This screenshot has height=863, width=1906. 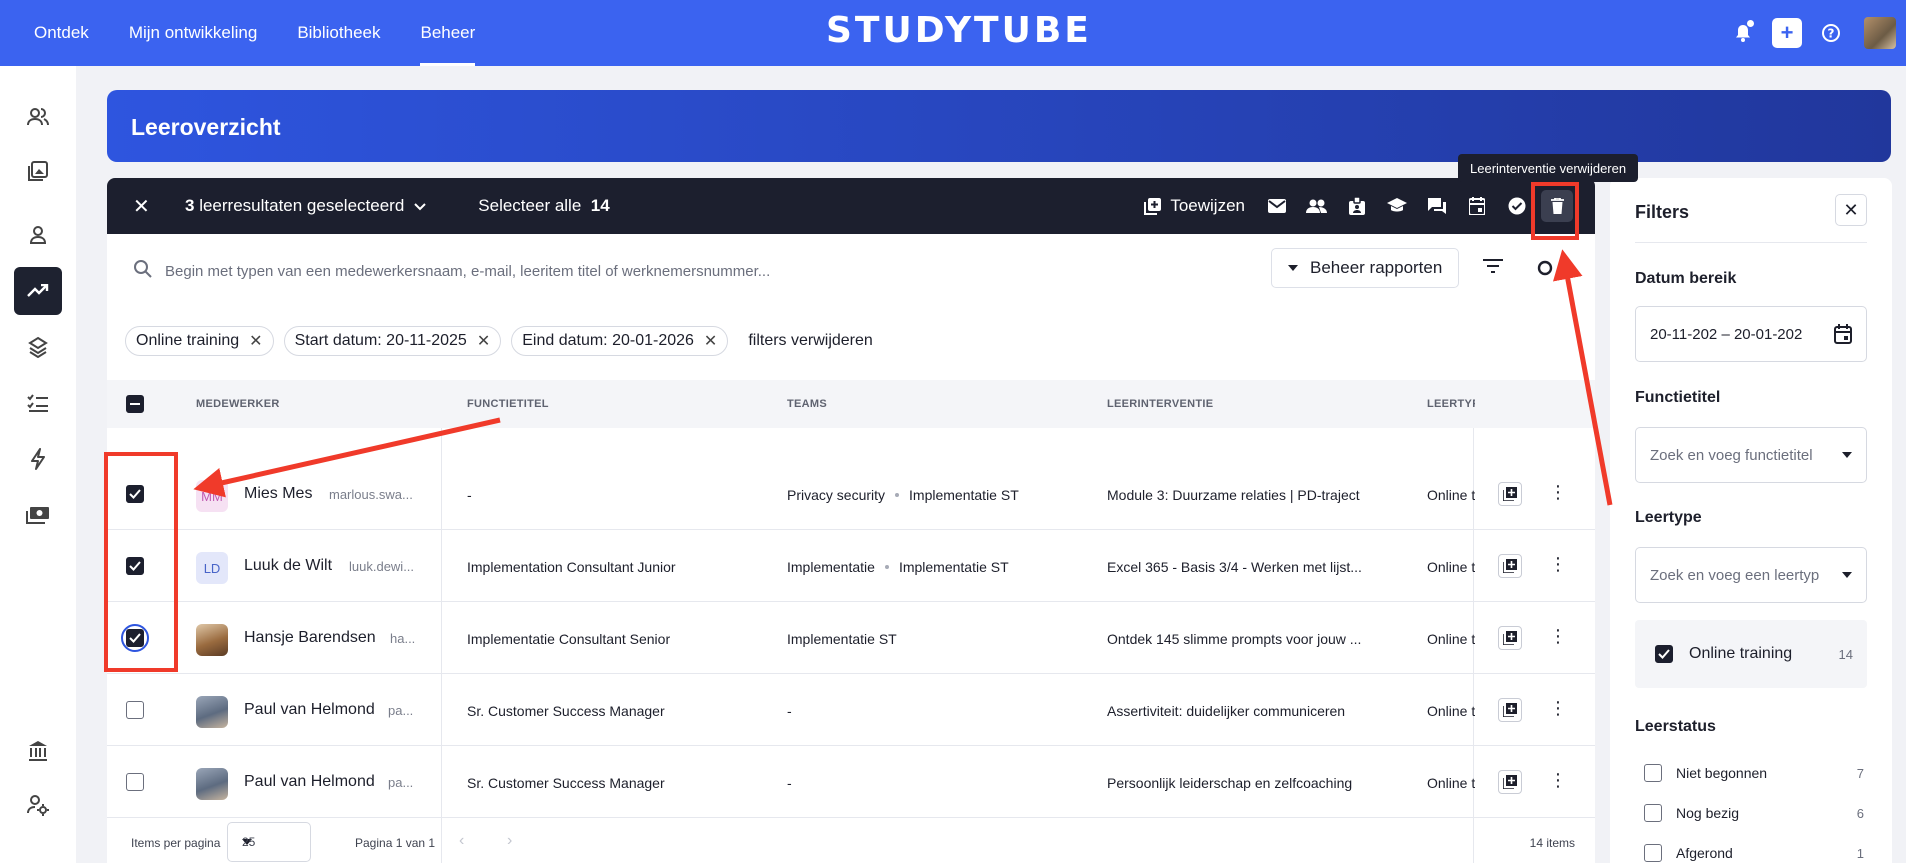 What do you see at coordinates (1437, 206) in the screenshot?
I see `chat-icon` at bounding box center [1437, 206].